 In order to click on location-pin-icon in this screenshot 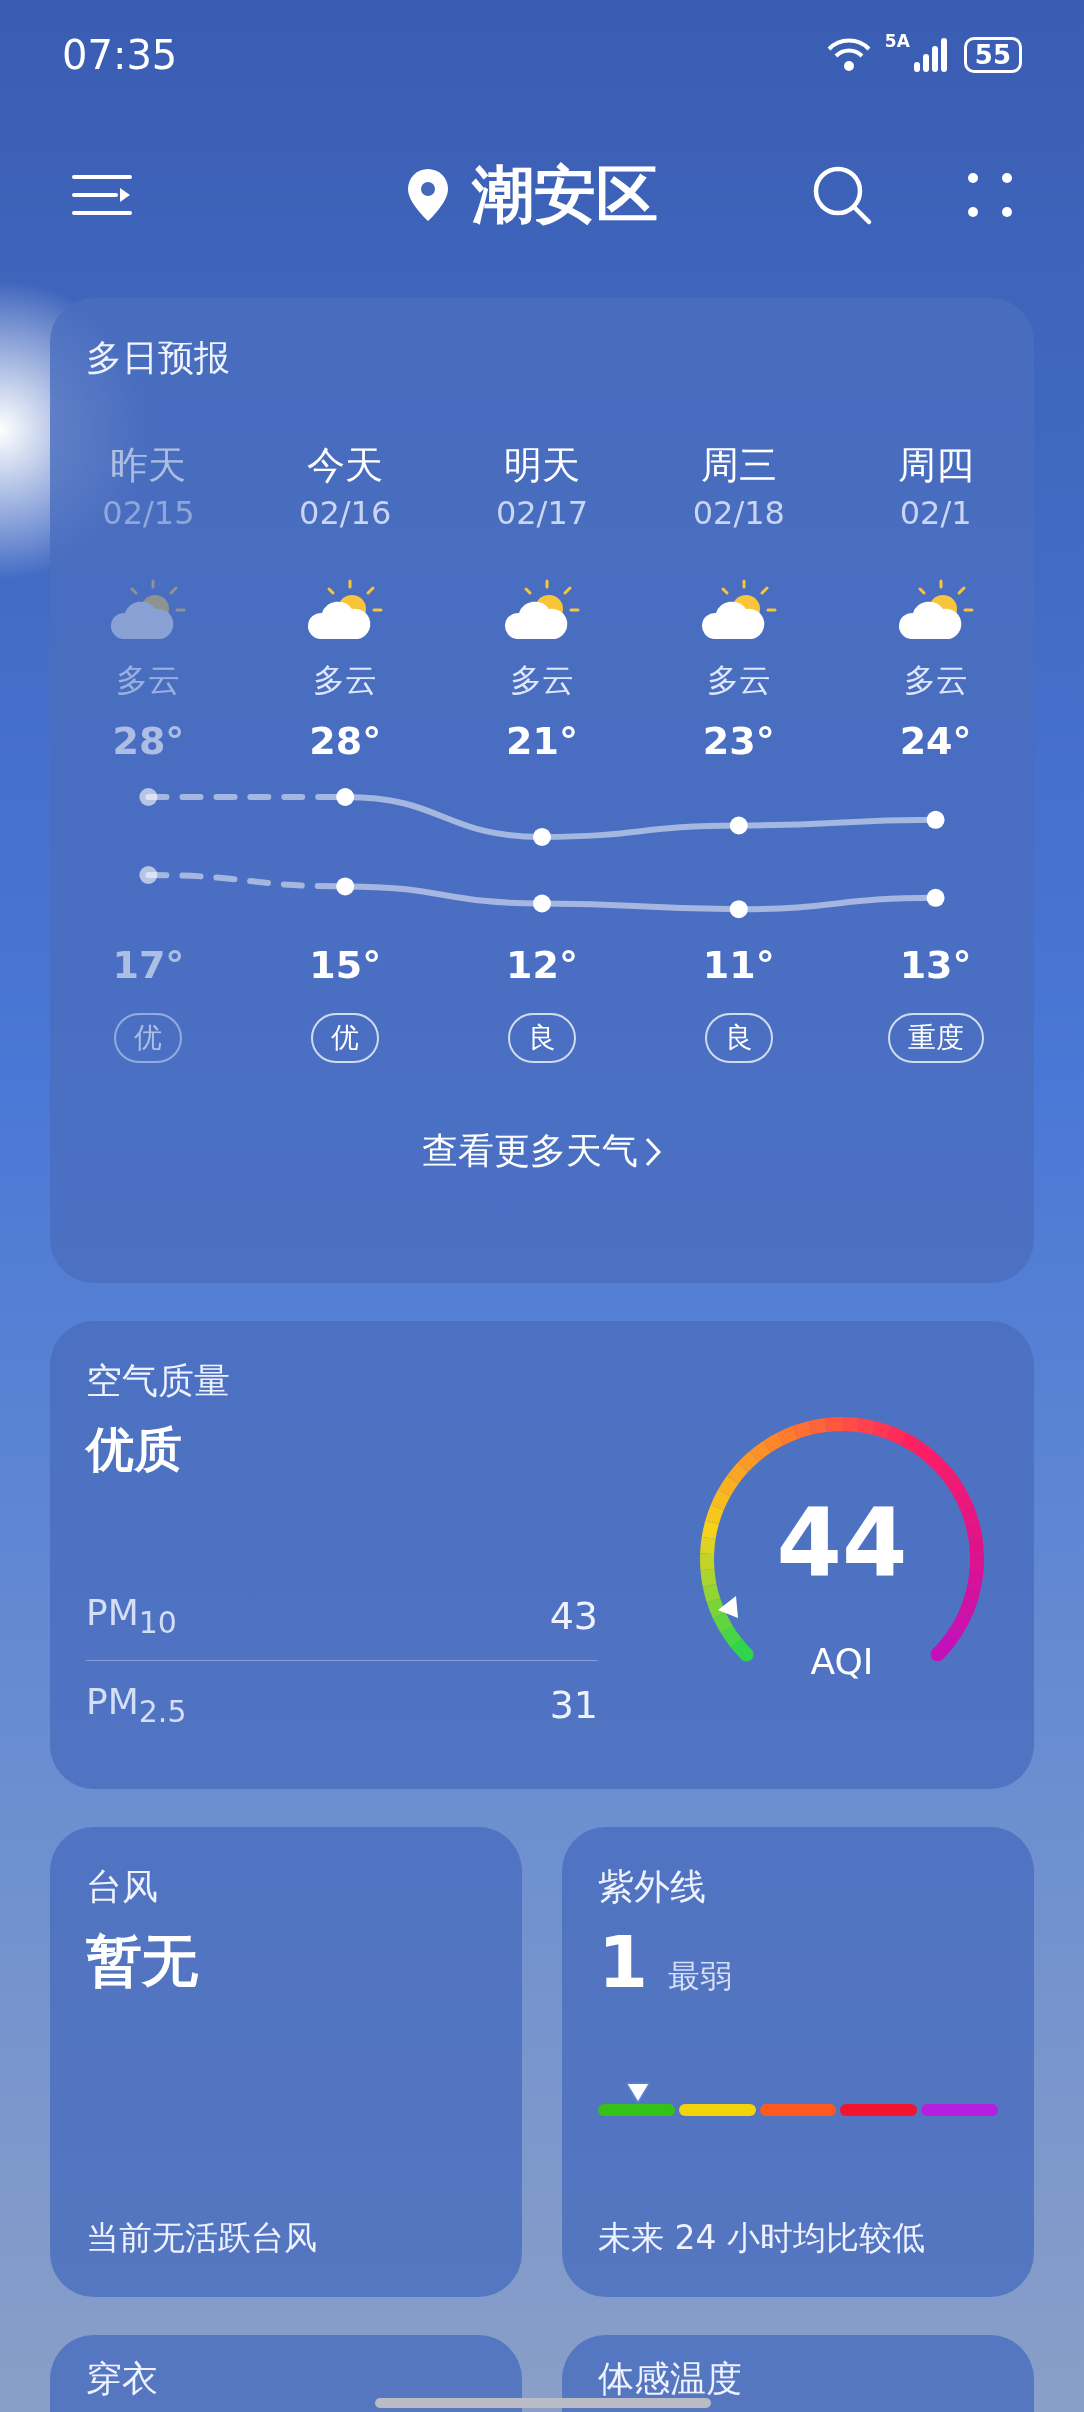, I will do `click(427, 195)`.